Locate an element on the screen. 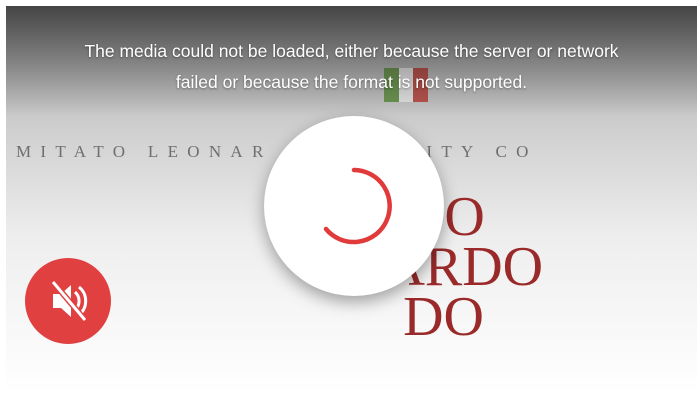 The height and width of the screenshot is (393, 697). poster-logo-row-3: DO is located at coordinates (443, 317).